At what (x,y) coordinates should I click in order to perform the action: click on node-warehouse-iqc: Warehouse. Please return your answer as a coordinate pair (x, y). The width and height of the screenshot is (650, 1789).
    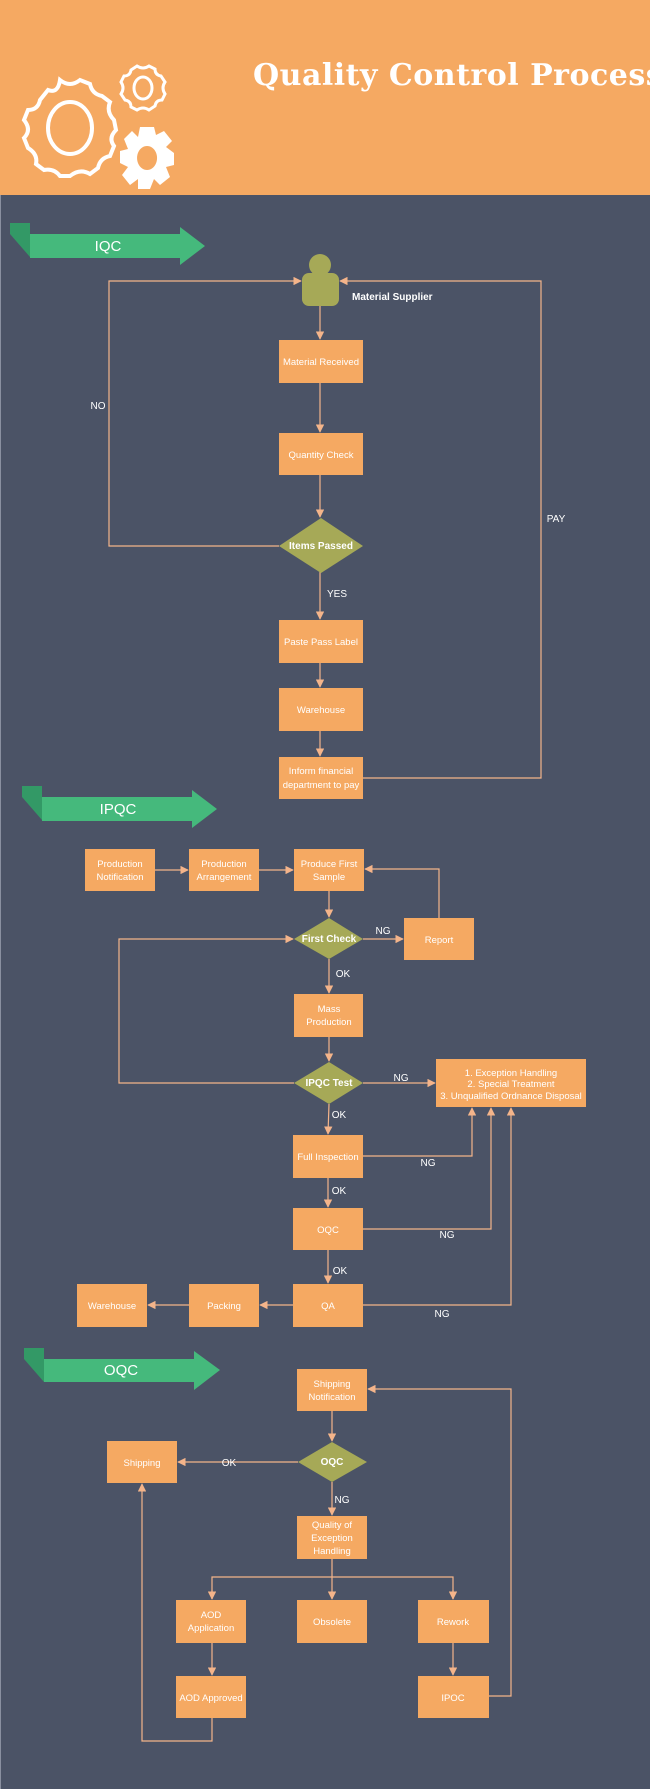
    Looking at the image, I should click on (321, 709).